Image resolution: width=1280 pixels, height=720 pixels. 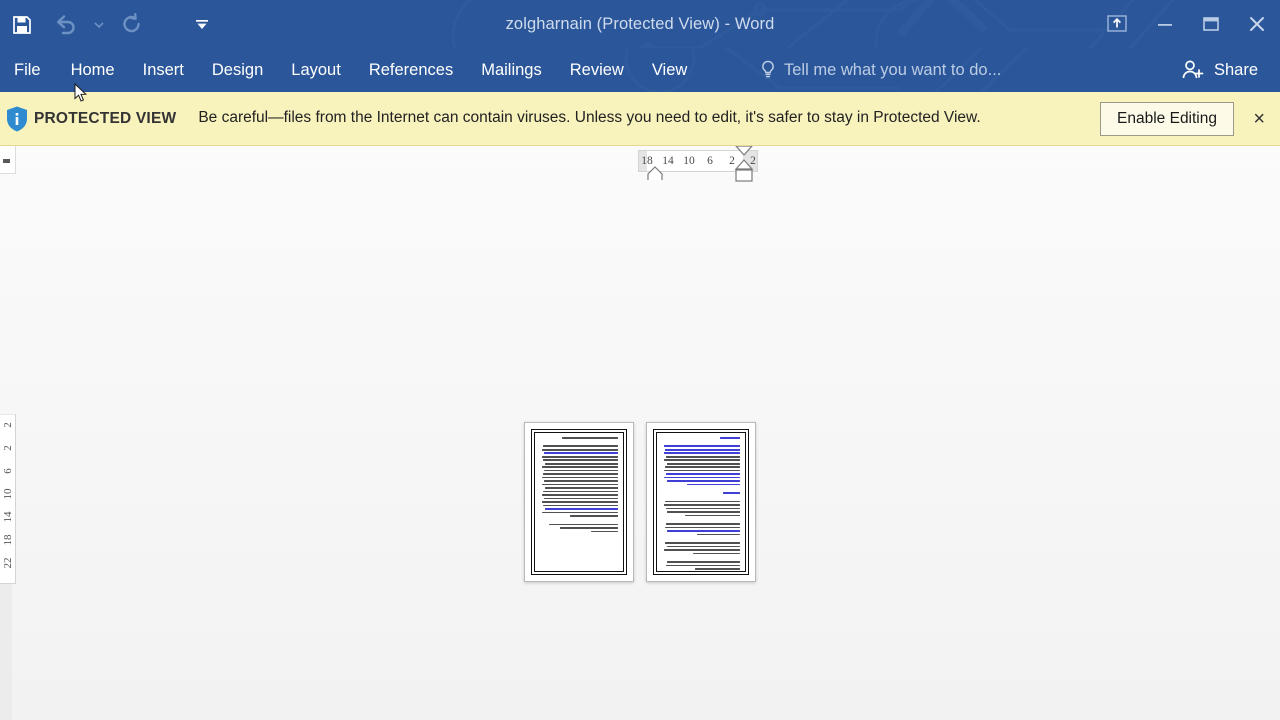 I want to click on tab-view: View, so click(x=669, y=70).